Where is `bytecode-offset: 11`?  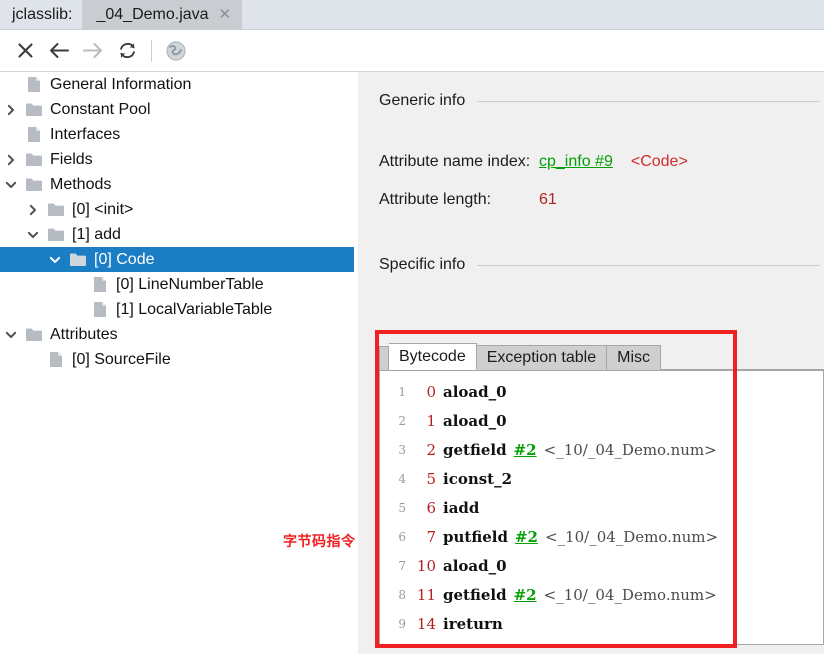
bytecode-offset: 11 is located at coordinates (426, 594).